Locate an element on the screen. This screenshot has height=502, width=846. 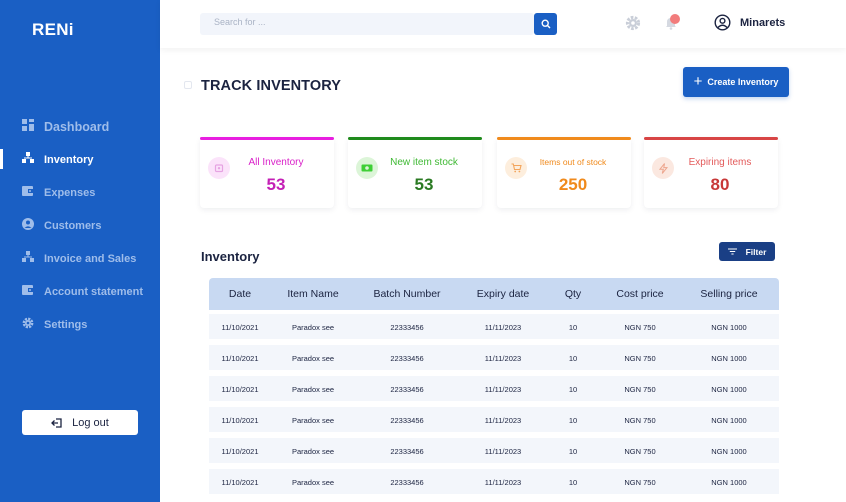
plus-icon: + is located at coordinates (698, 81).